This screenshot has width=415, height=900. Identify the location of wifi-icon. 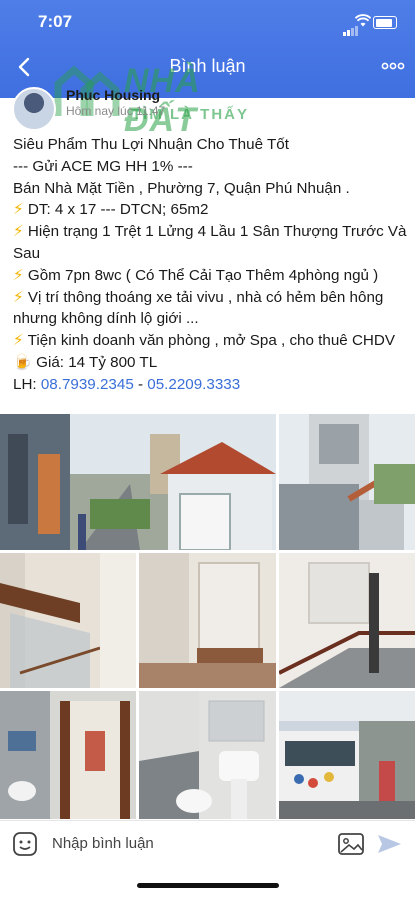
(363, 20).